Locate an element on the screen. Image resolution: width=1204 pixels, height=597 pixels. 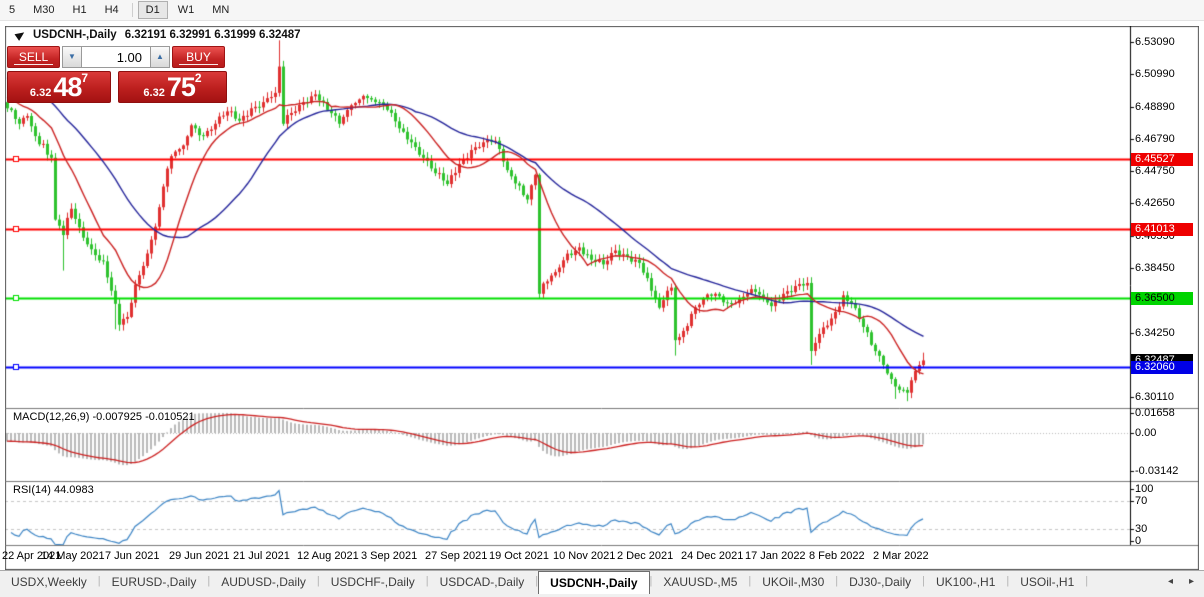
timeframe-button-h4: H4 is located at coordinates (112, 10).